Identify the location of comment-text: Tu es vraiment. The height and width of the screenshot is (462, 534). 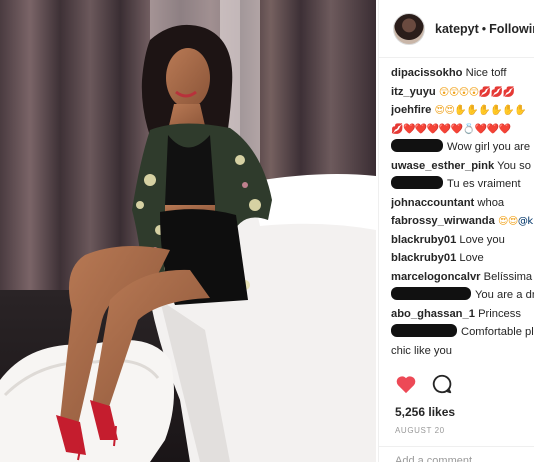
(484, 184).